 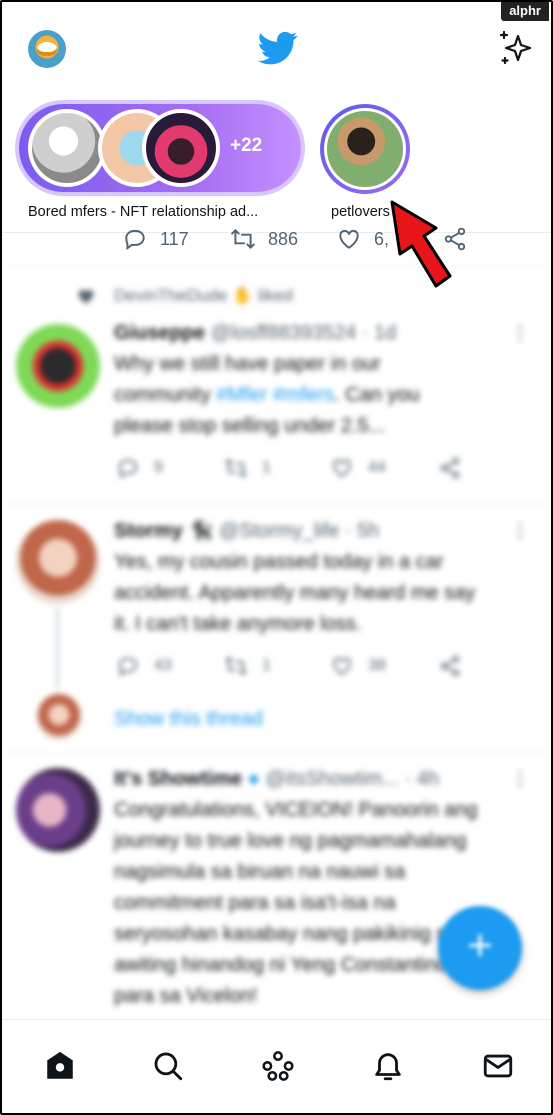 What do you see at coordinates (57, 648) in the screenshot?
I see `thread-line` at bounding box center [57, 648].